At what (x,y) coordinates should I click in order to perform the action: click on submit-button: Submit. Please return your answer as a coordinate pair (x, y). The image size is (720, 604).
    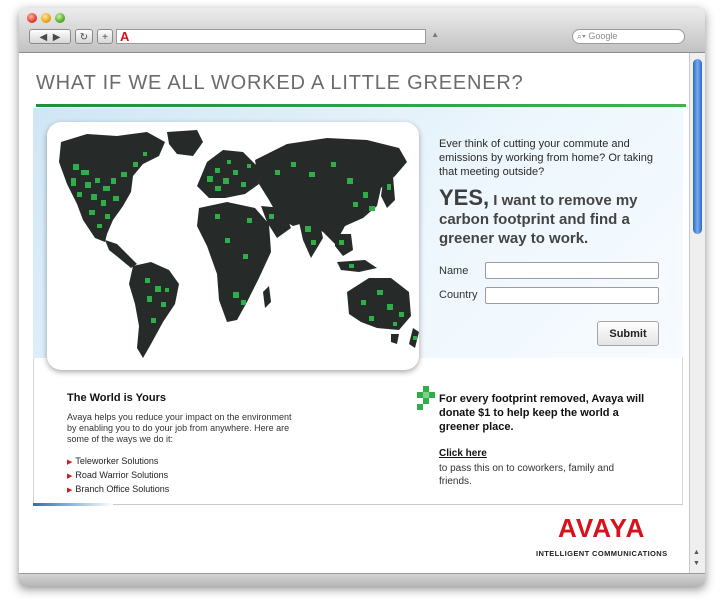
    Looking at the image, I should click on (628, 333).